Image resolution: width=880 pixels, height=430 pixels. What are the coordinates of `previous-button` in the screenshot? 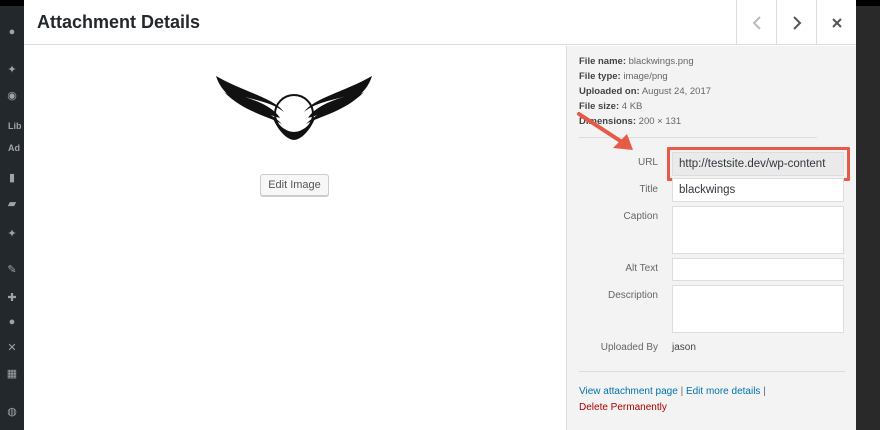 It's located at (756, 22).